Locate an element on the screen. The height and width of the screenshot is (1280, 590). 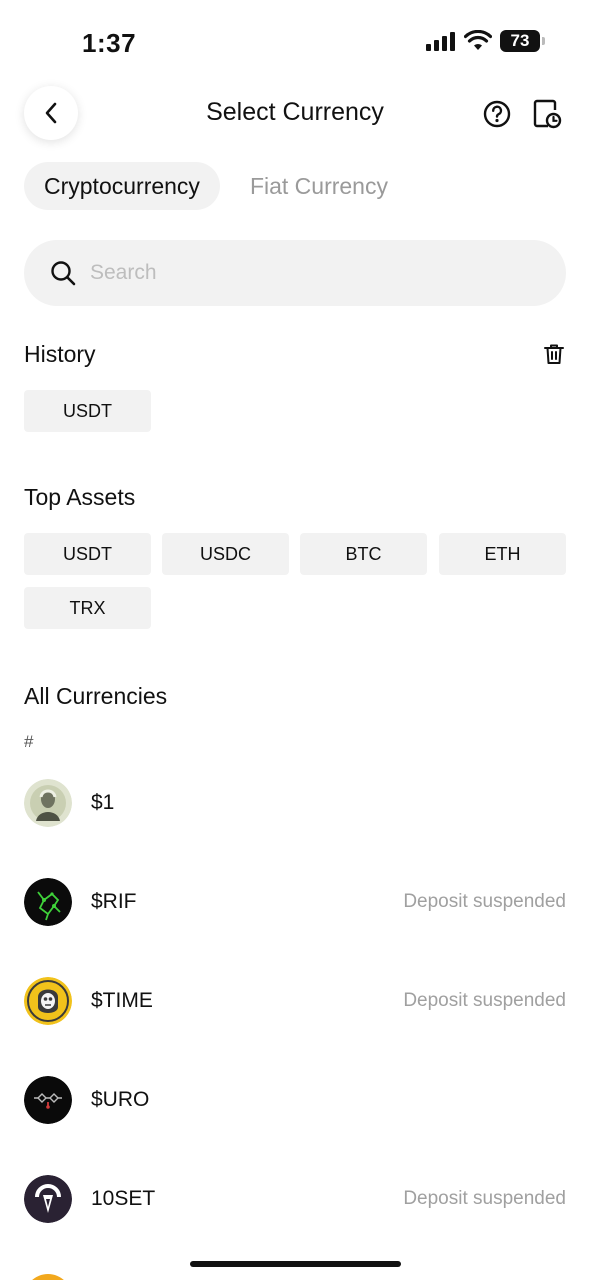
currency-type-tabs: Cryptocurrency Fiat Currency is located at coordinates (206, 186).